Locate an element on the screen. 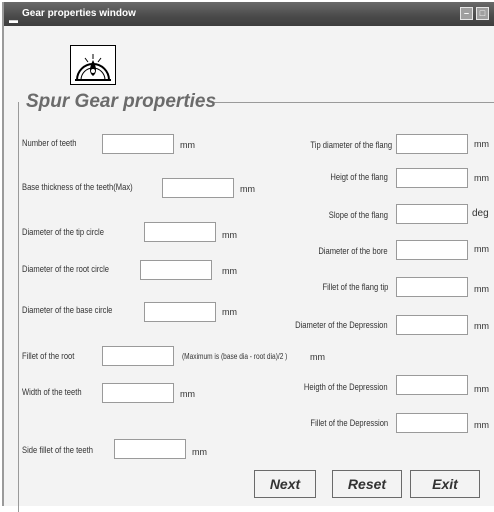 Image resolution: width=494 pixels, height=512 pixels. unit-depression-diameter: mm is located at coordinates (481, 326).